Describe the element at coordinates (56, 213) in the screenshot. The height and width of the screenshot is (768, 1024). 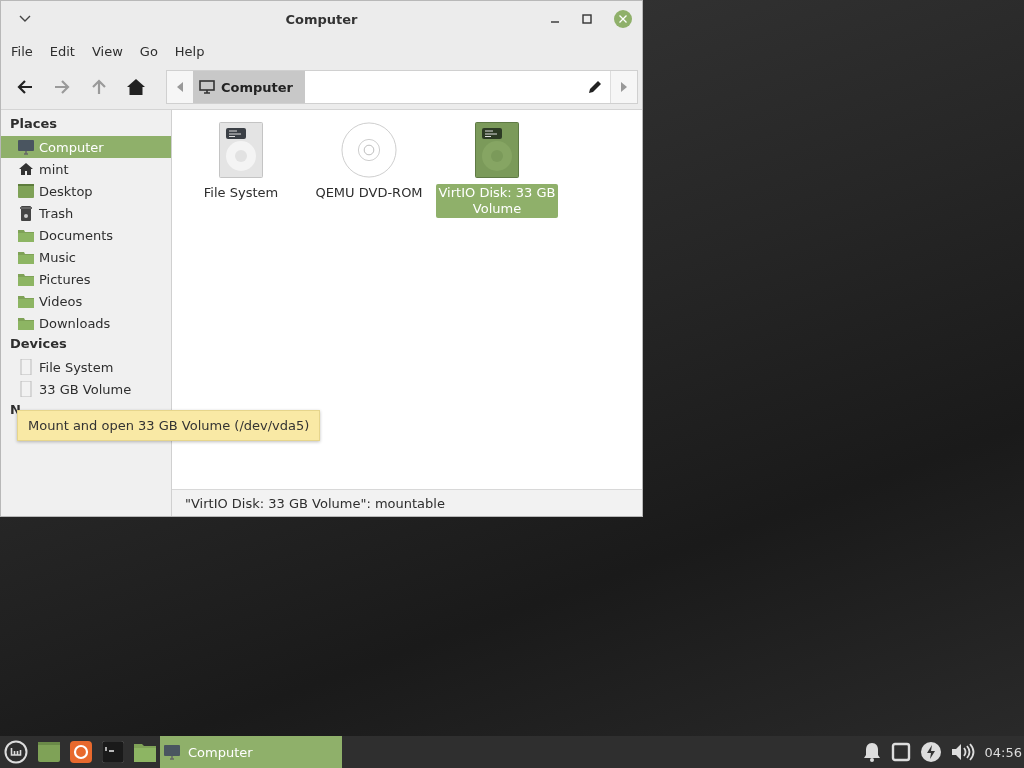
I see `sidebar-label: Trash` at that location.